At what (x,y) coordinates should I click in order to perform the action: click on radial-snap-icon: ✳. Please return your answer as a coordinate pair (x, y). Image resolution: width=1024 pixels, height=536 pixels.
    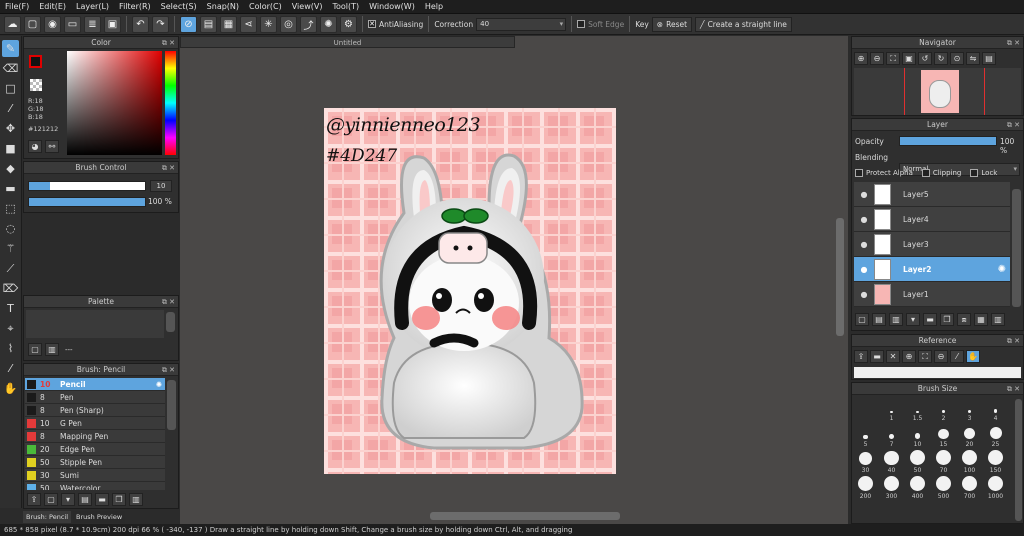
    Looking at the image, I should click on (268, 24).